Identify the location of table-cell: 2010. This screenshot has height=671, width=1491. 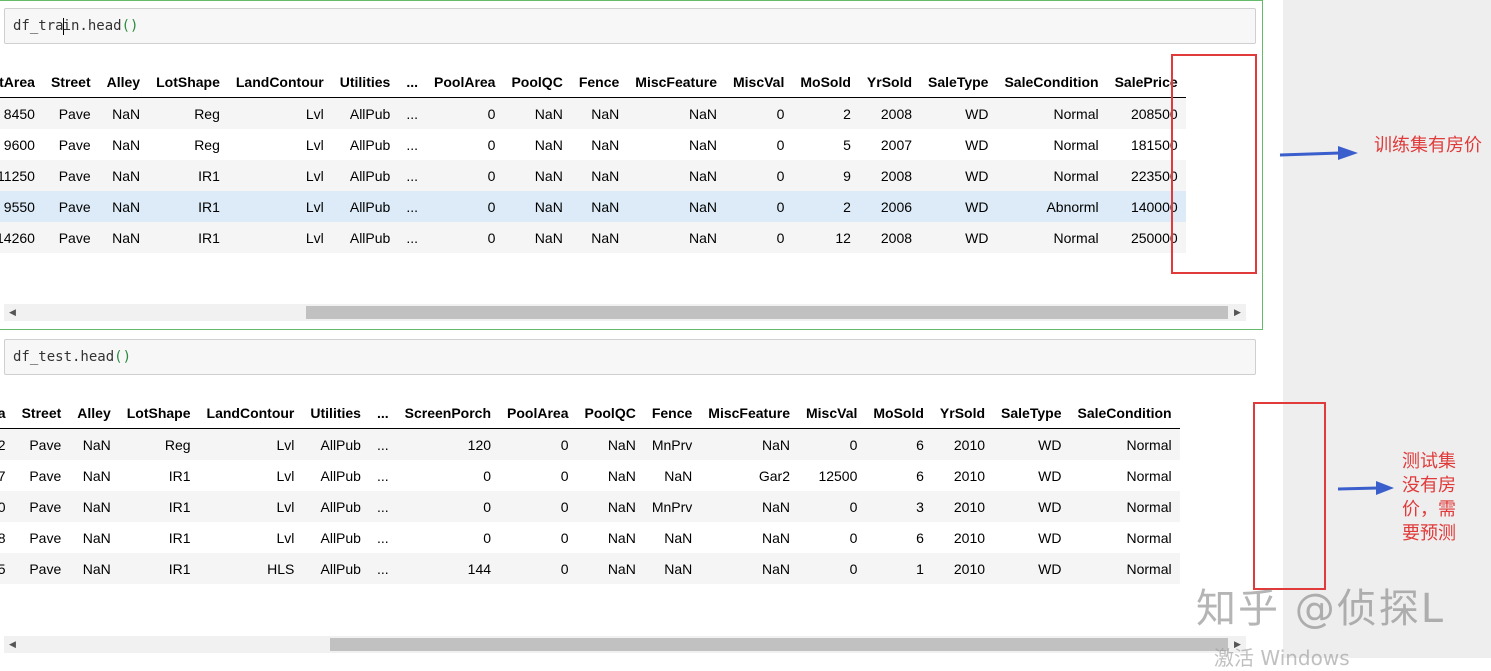
(969, 537).